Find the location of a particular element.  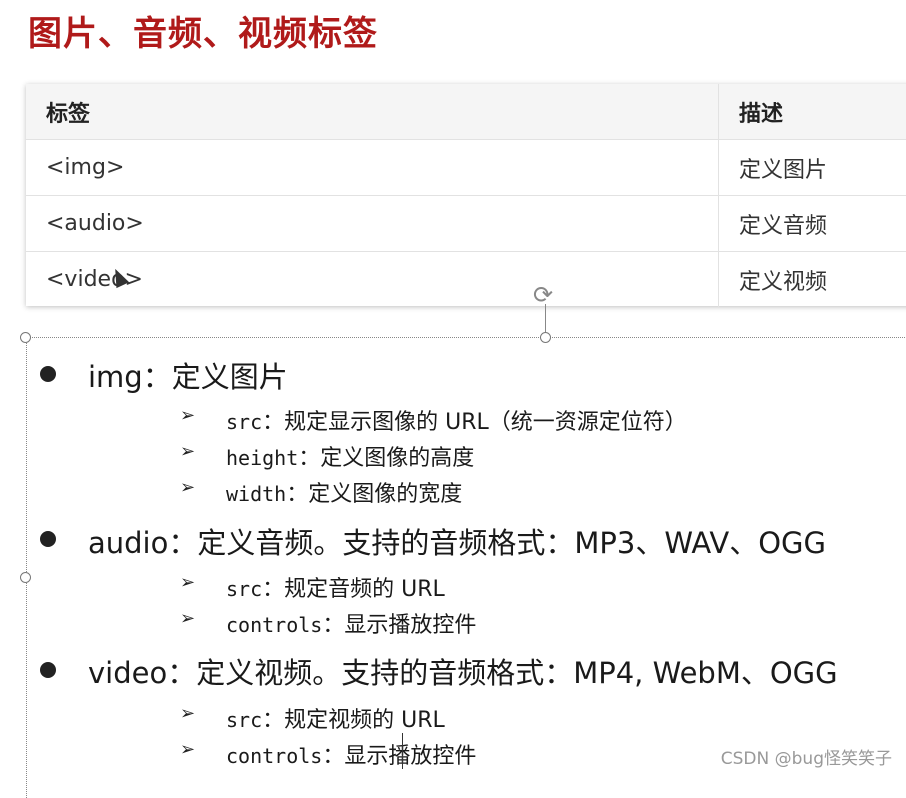

resize-handle-middle-left is located at coordinates (25, 577).